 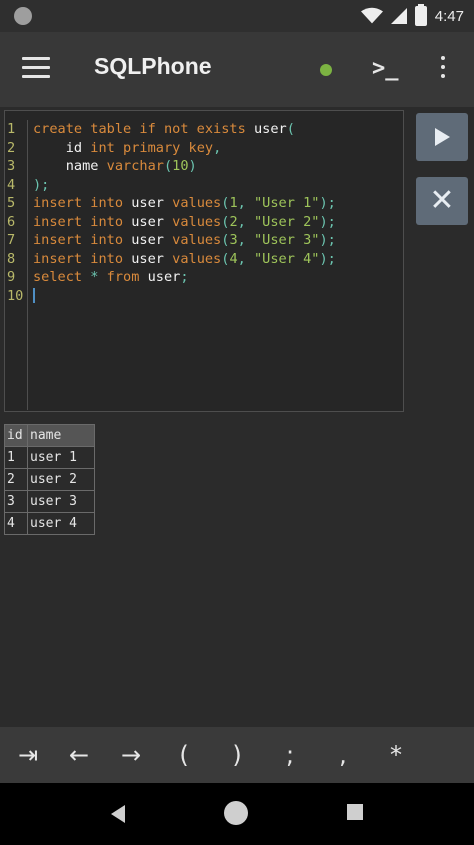 What do you see at coordinates (61, 435) in the screenshot?
I see `column-header-name: name` at bounding box center [61, 435].